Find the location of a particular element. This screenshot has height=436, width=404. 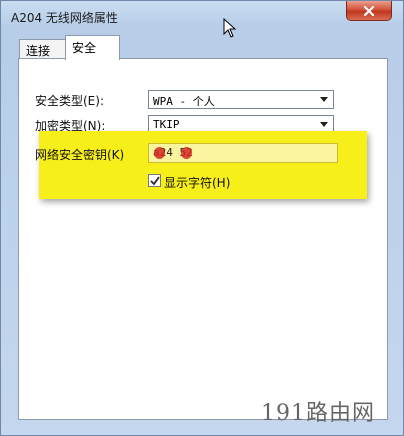

mouse-cursor-icon is located at coordinates (230, 28).